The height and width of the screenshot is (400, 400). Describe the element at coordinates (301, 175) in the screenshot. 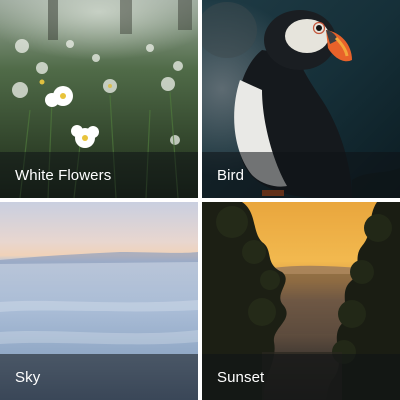

I see `tile-caption: Bird` at that location.